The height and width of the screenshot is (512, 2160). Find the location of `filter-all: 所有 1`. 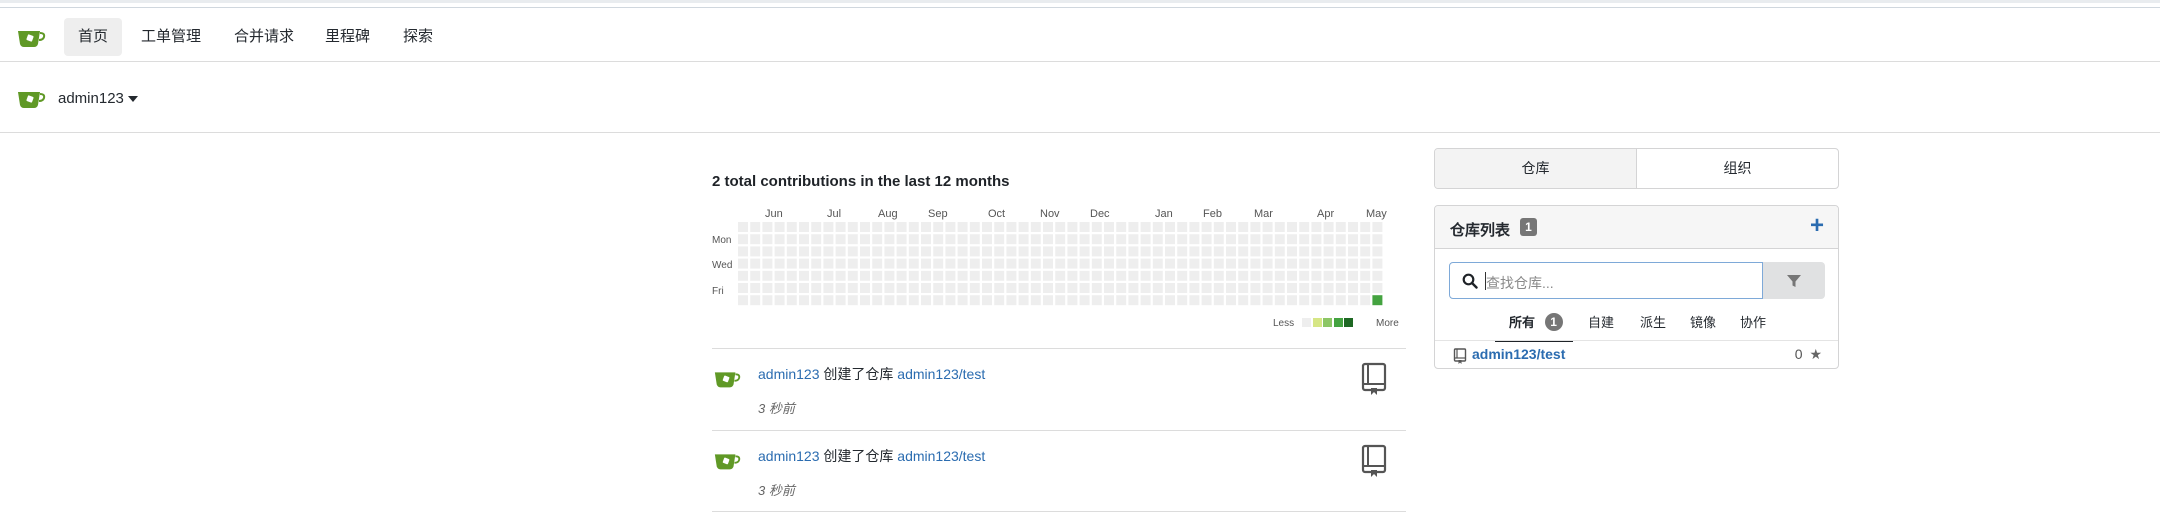

filter-all: 所有 1 is located at coordinates (1536, 323).